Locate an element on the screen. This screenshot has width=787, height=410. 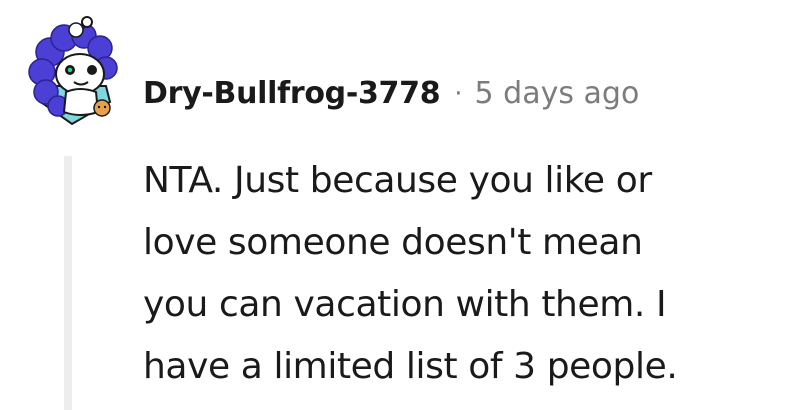
comment-body-line: have a limited list of 3 people. is located at coordinates (410, 366).